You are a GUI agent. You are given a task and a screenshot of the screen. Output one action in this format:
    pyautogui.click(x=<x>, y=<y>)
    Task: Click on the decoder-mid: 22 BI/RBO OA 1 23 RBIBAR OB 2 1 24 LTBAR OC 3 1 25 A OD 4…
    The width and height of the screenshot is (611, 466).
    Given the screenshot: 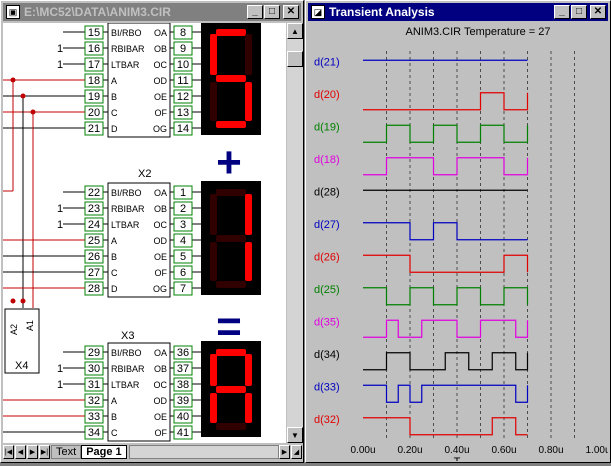 What is the action you would take?
    pyautogui.click(x=159, y=239)
    